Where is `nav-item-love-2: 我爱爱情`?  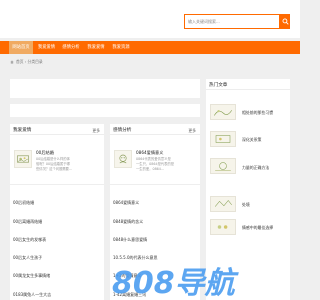
nav-item-love-2: 我爱爱情 is located at coordinates (96, 47).